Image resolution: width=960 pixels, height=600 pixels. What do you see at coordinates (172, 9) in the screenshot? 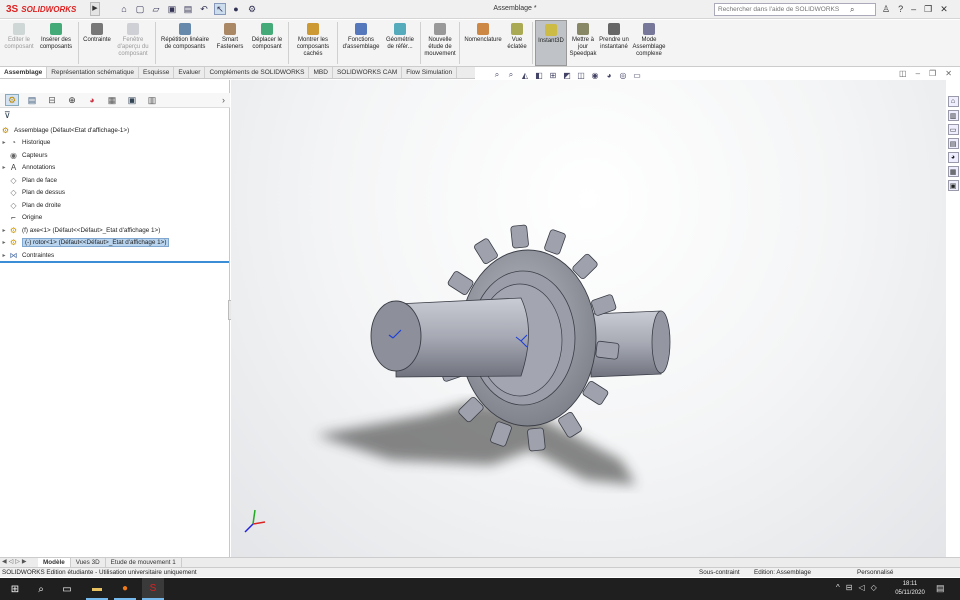
I see `save-icon: ▣` at bounding box center [172, 9].